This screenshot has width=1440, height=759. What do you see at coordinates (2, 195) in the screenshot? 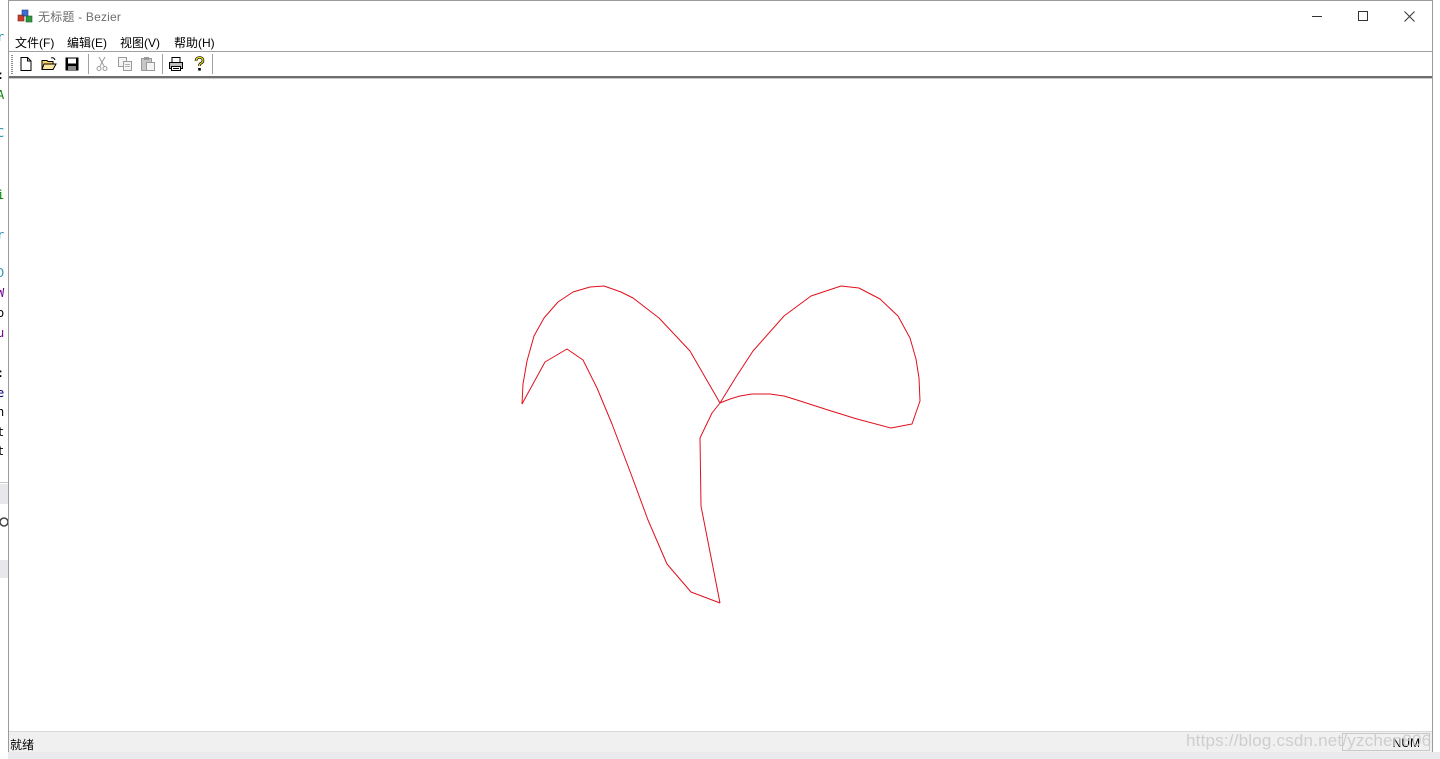
I see `code-fragment: i` at bounding box center [2, 195].